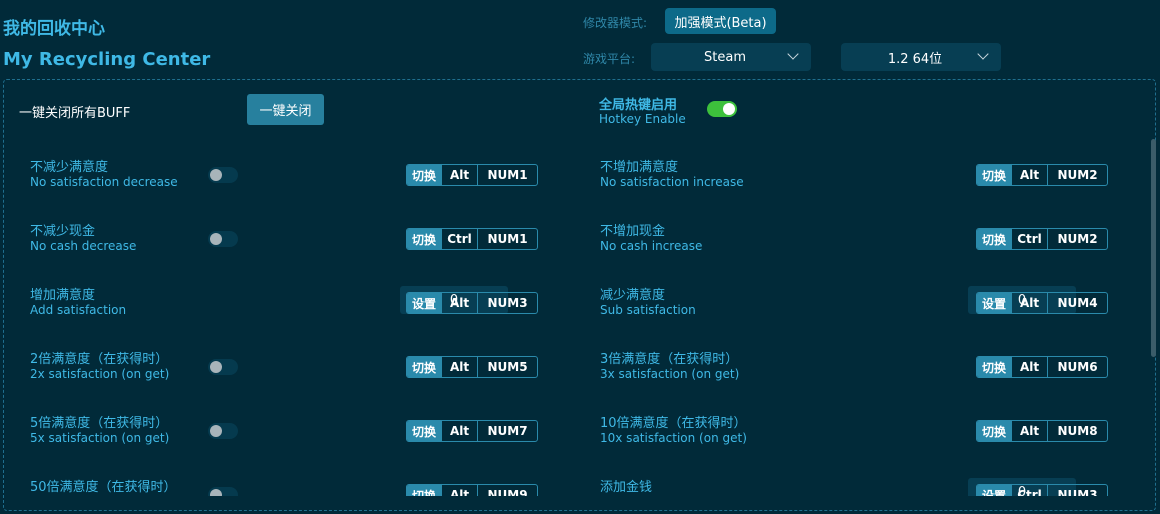 This screenshot has height=514, width=1160. What do you see at coordinates (672, 182) in the screenshot?
I see `cheat-name-en: No satisfaction increase` at bounding box center [672, 182].